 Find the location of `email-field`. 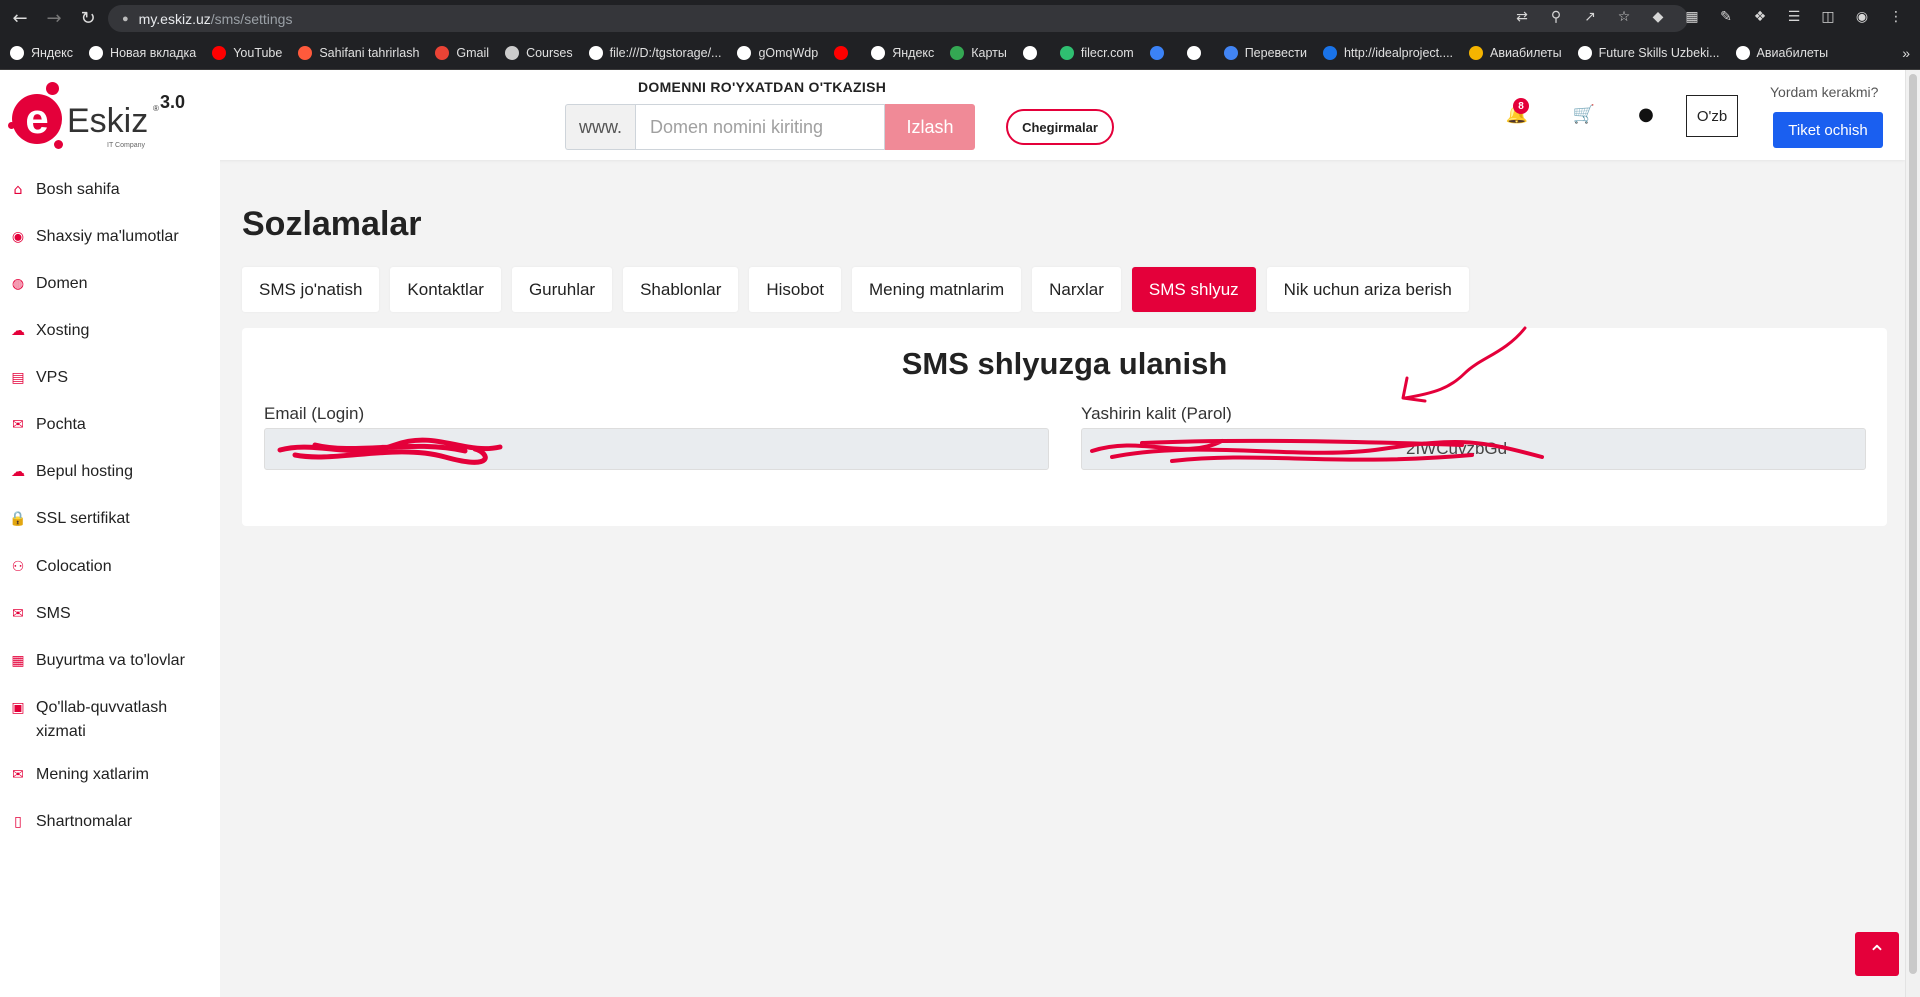

email-field is located at coordinates (656, 449).